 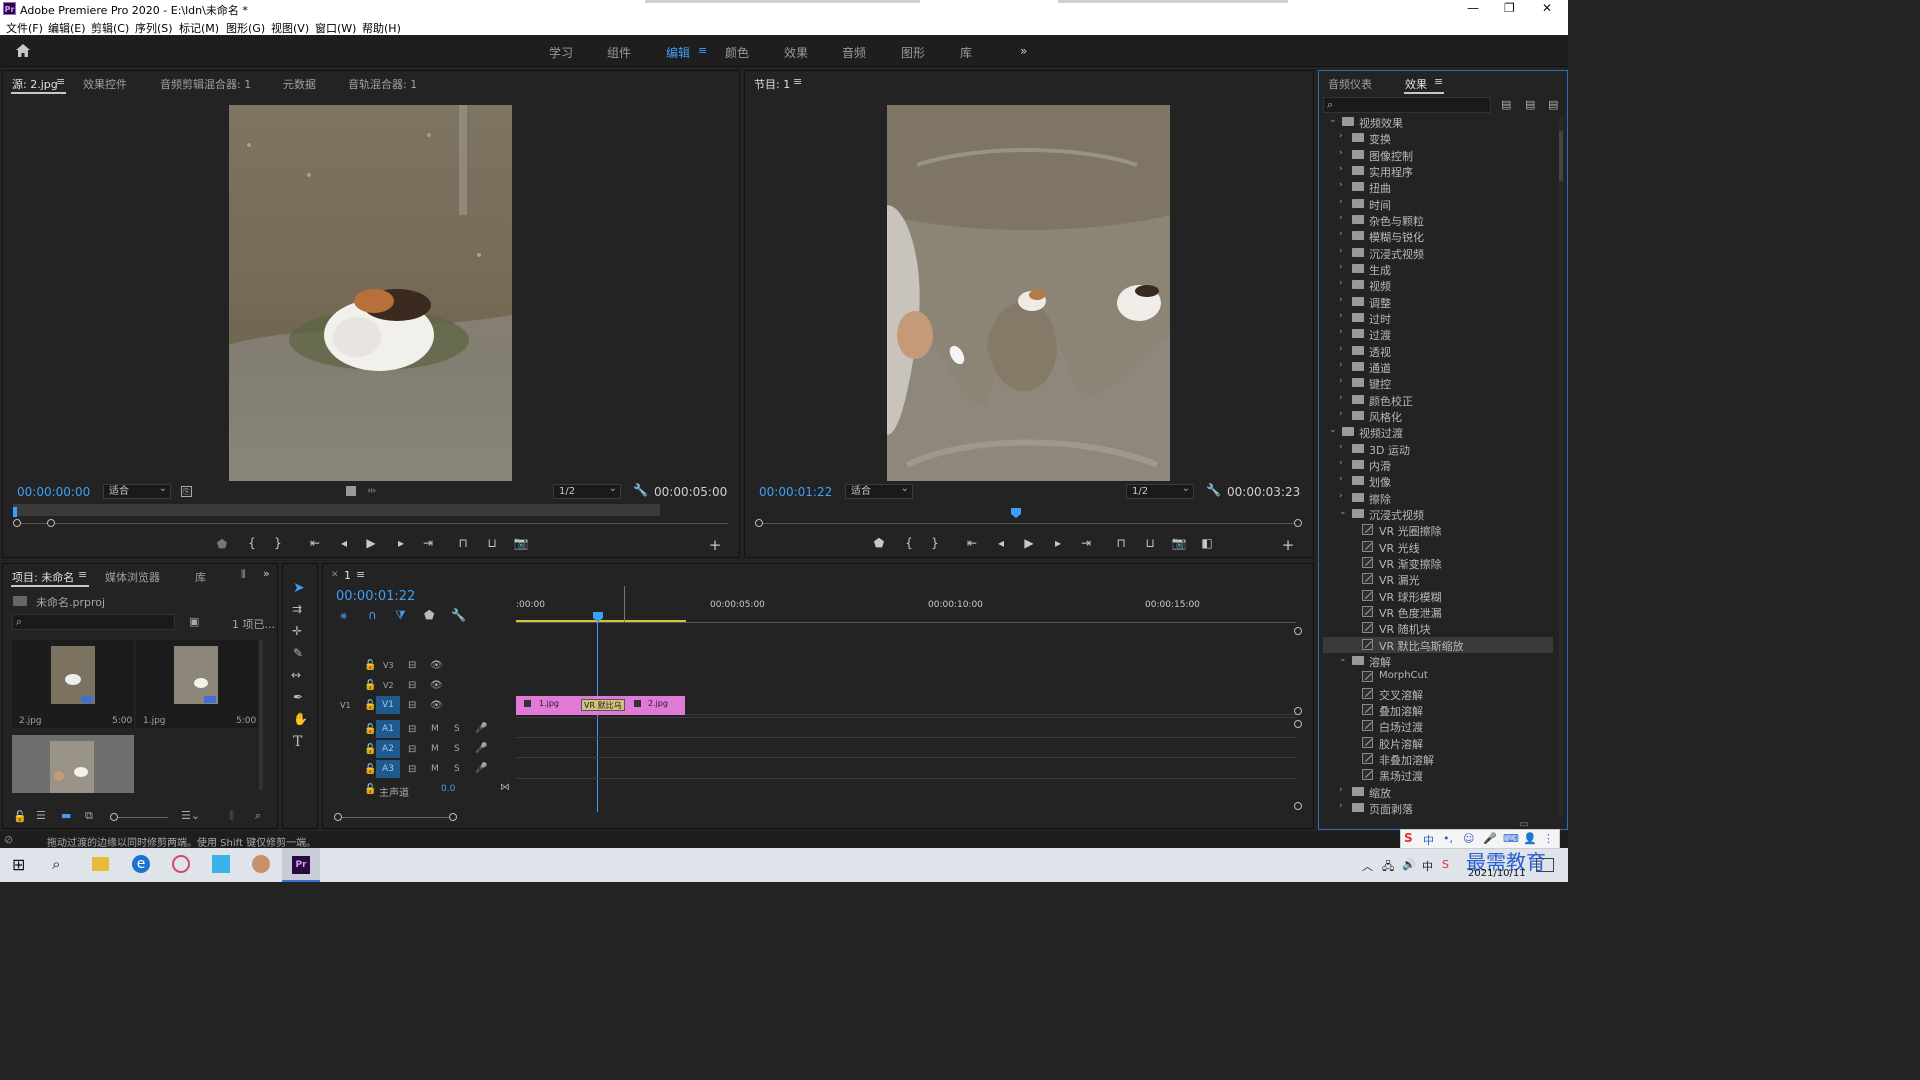 I want to click on effect-item: VR 球形模糊, so click(x=1438, y=596).